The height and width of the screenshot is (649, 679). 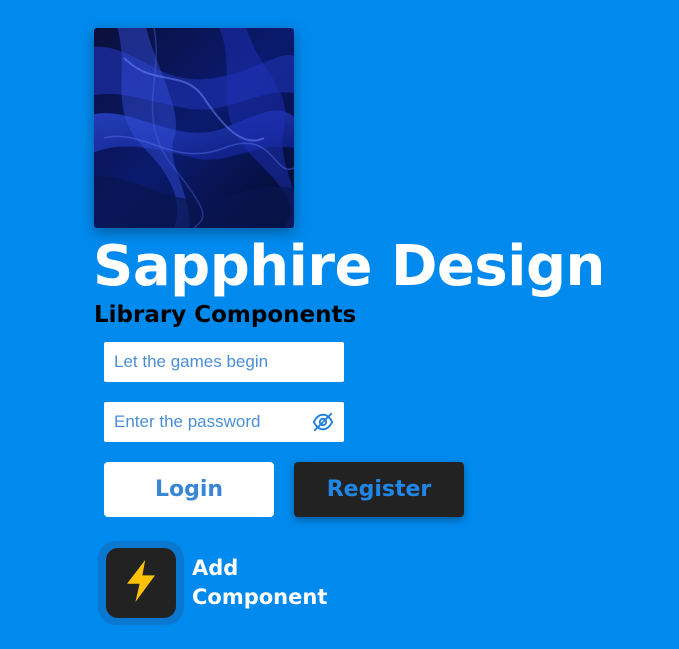 What do you see at coordinates (379, 489) in the screenshot?
I see `register-button: Register` at bounding box center [379, 489].